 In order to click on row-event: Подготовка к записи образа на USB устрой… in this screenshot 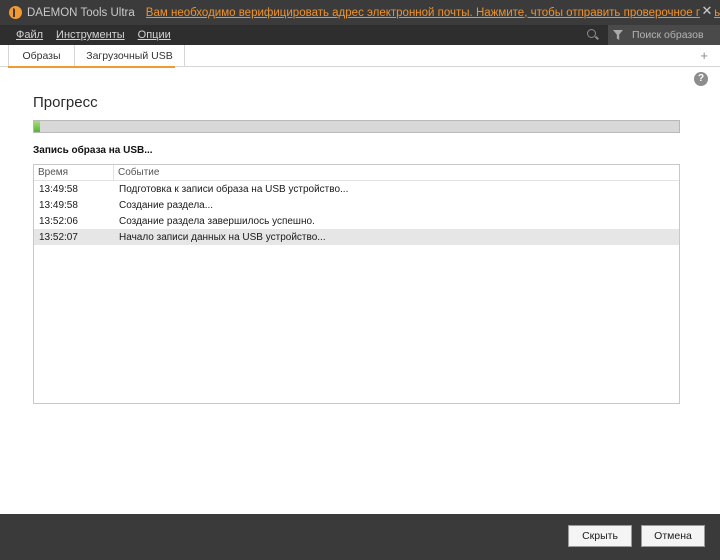, I will do `click(234, 189)`.